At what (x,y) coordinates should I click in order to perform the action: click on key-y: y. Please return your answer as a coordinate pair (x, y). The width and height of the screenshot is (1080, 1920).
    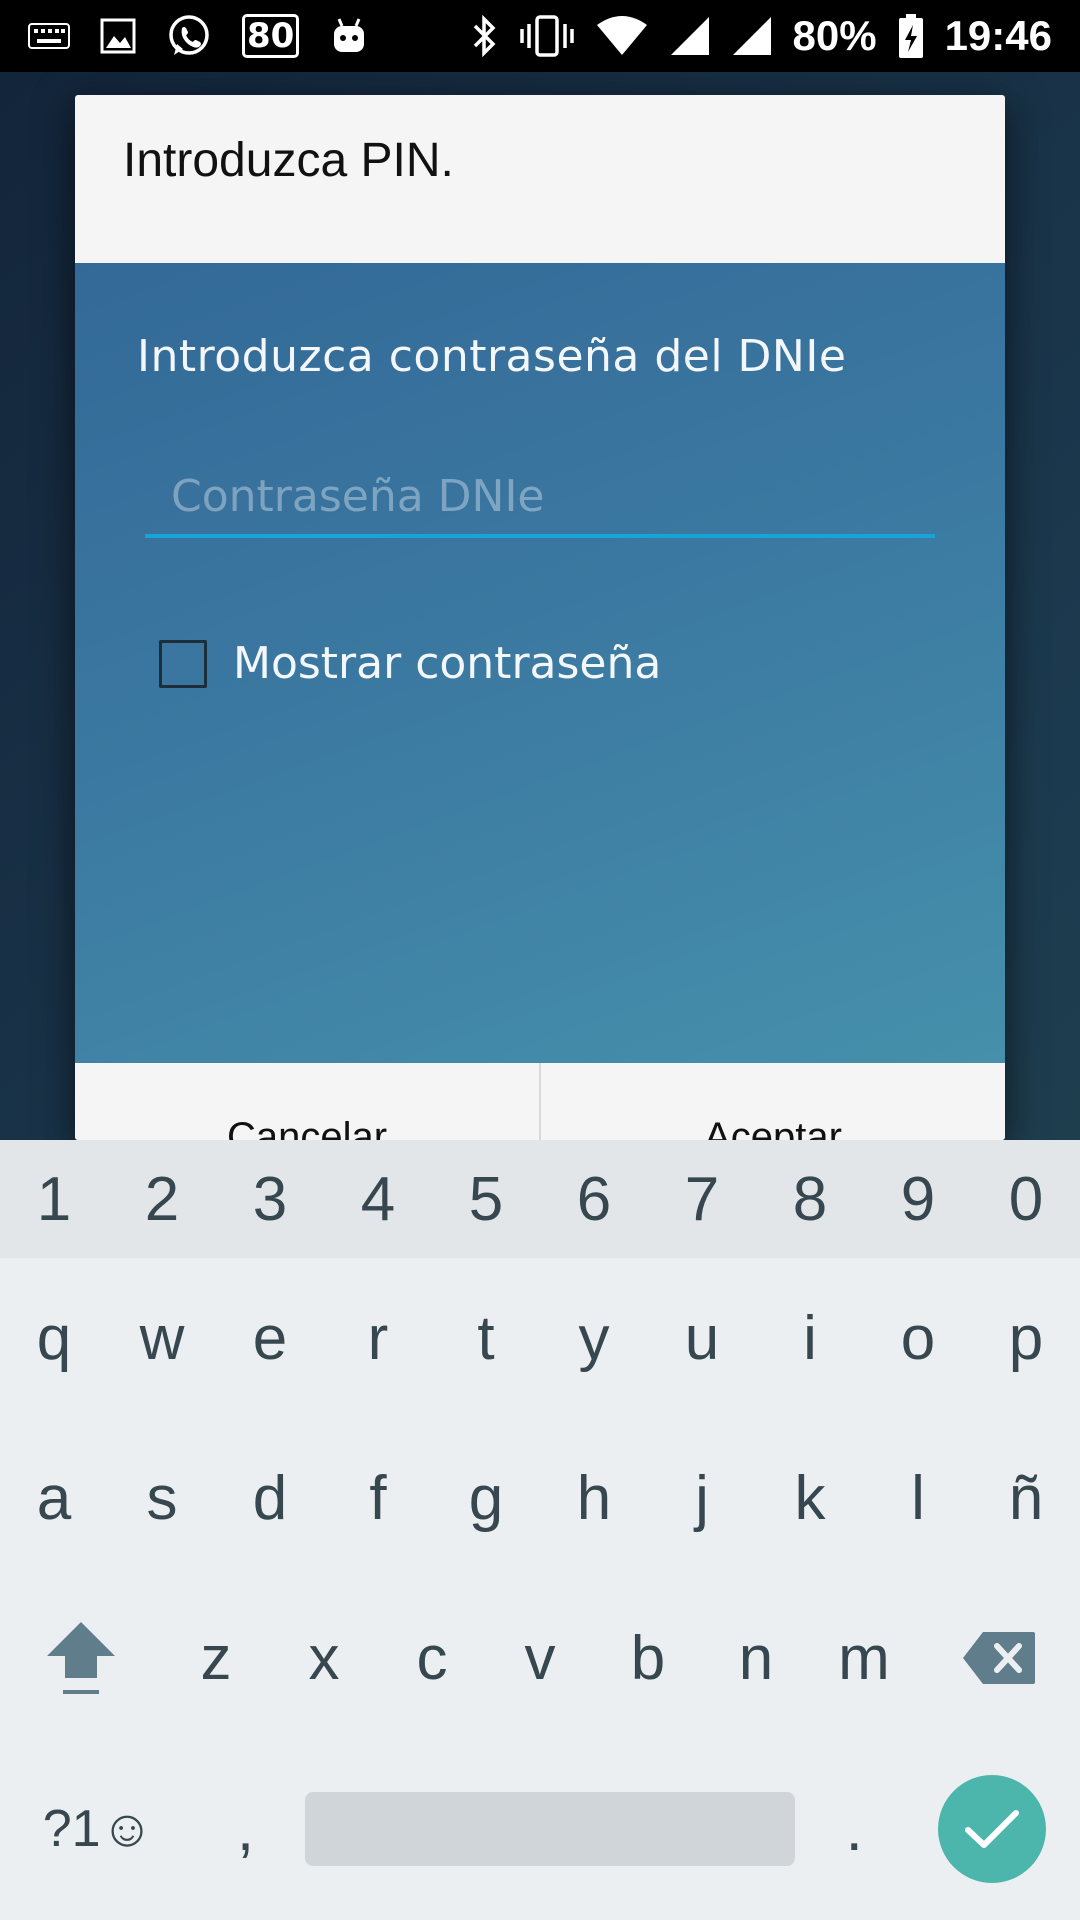
    Looking at the image, I should click on (594, 1338).